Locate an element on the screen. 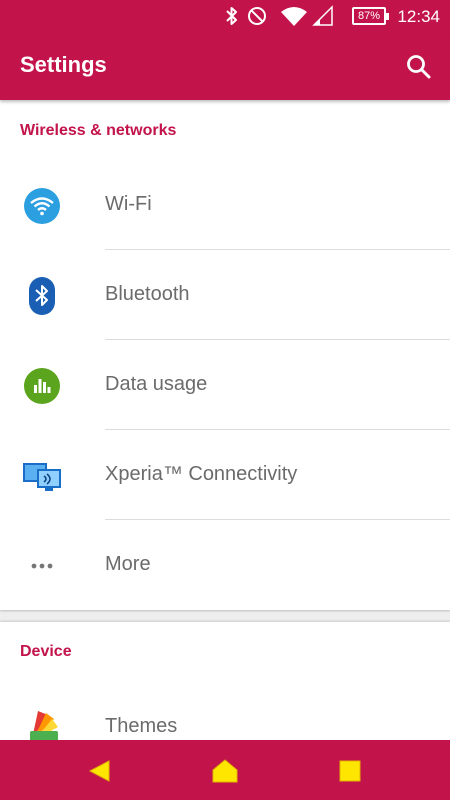  settings-item-data-usage: Data usage is located at coordinates (225, 385).